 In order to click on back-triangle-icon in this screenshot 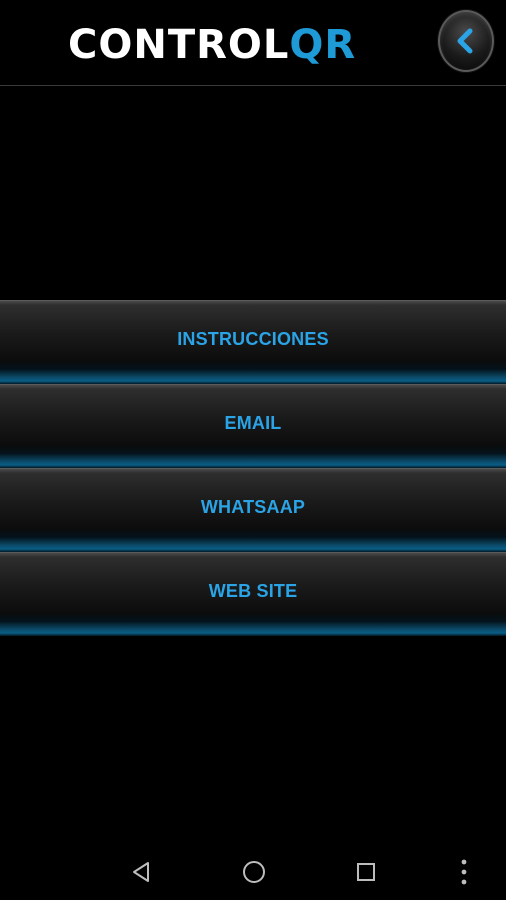, I will do `click(141, 872)`.